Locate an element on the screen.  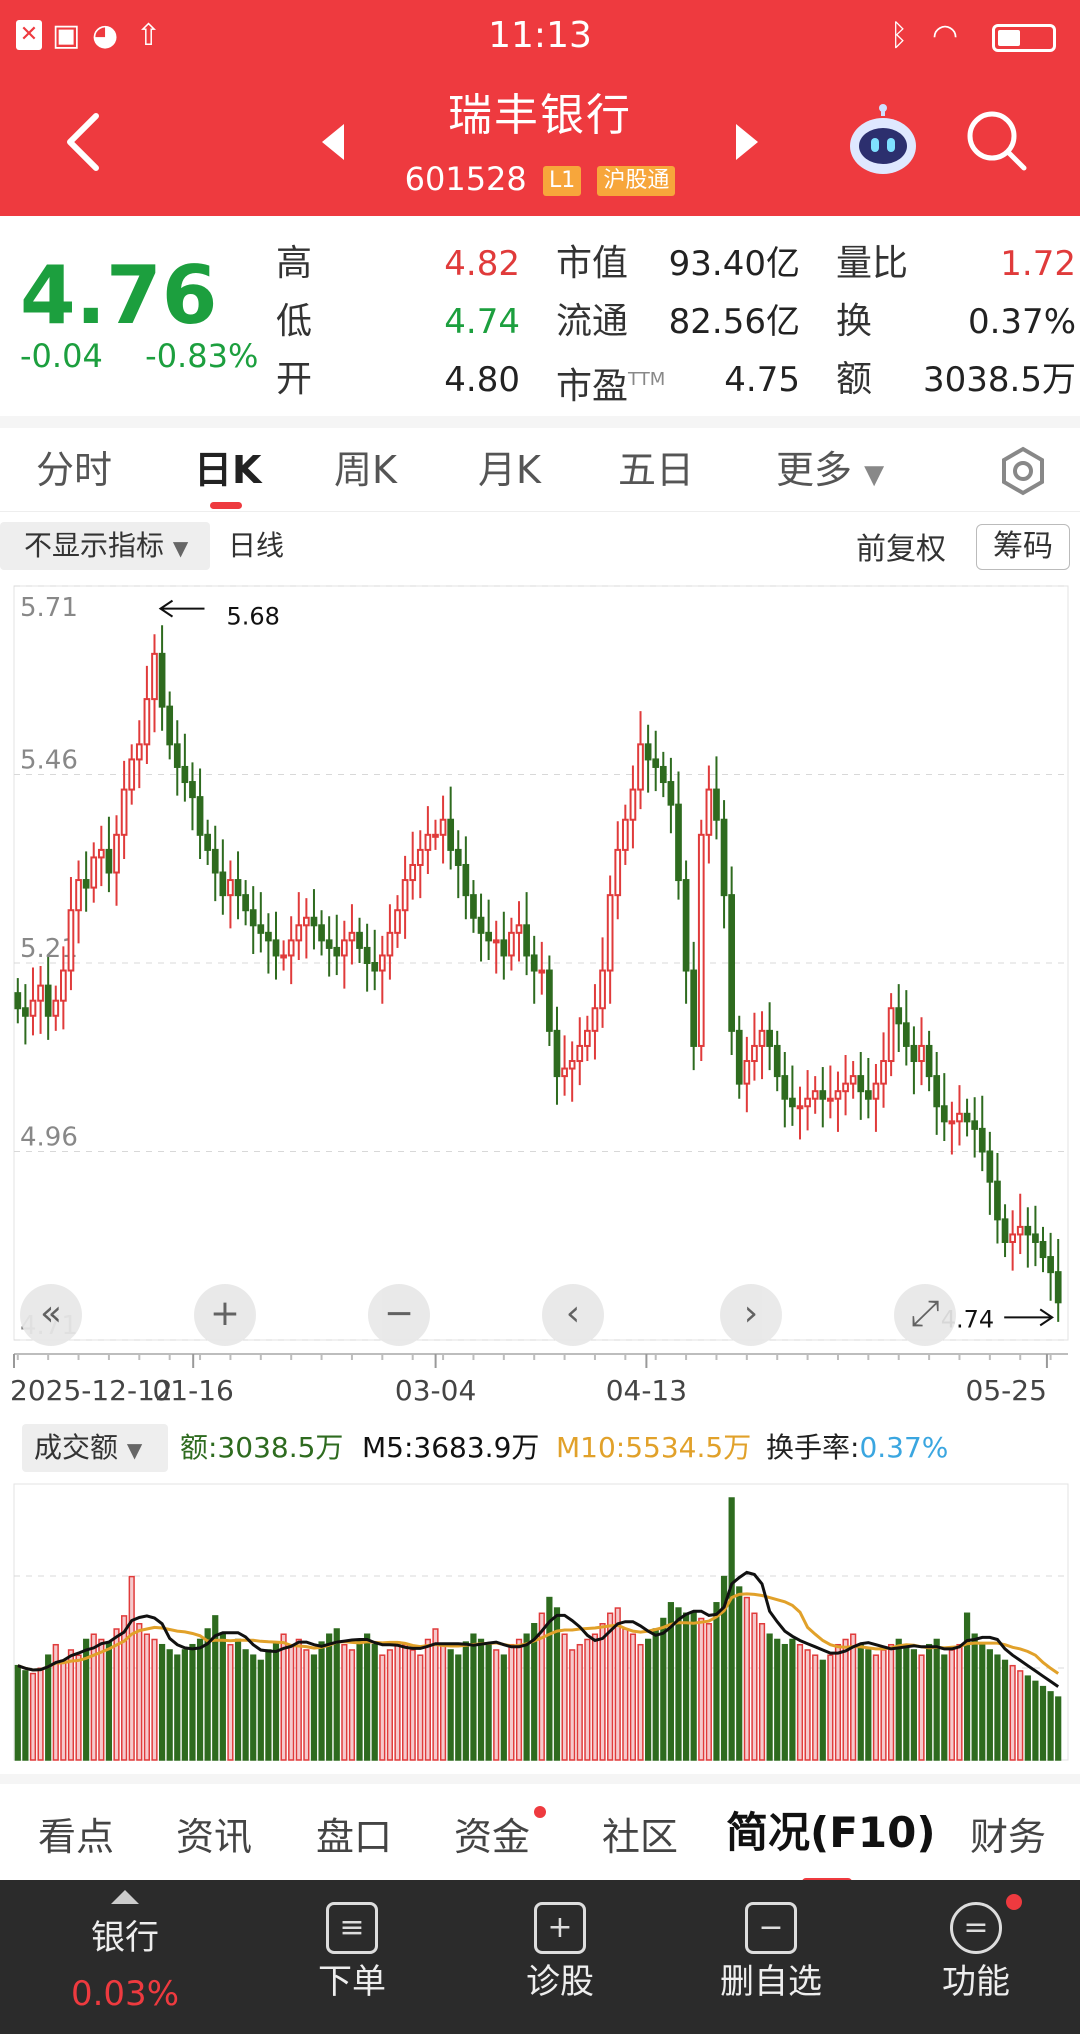
sector-bank-button: 银行 0.03% is located at coordinates (125, 1957).